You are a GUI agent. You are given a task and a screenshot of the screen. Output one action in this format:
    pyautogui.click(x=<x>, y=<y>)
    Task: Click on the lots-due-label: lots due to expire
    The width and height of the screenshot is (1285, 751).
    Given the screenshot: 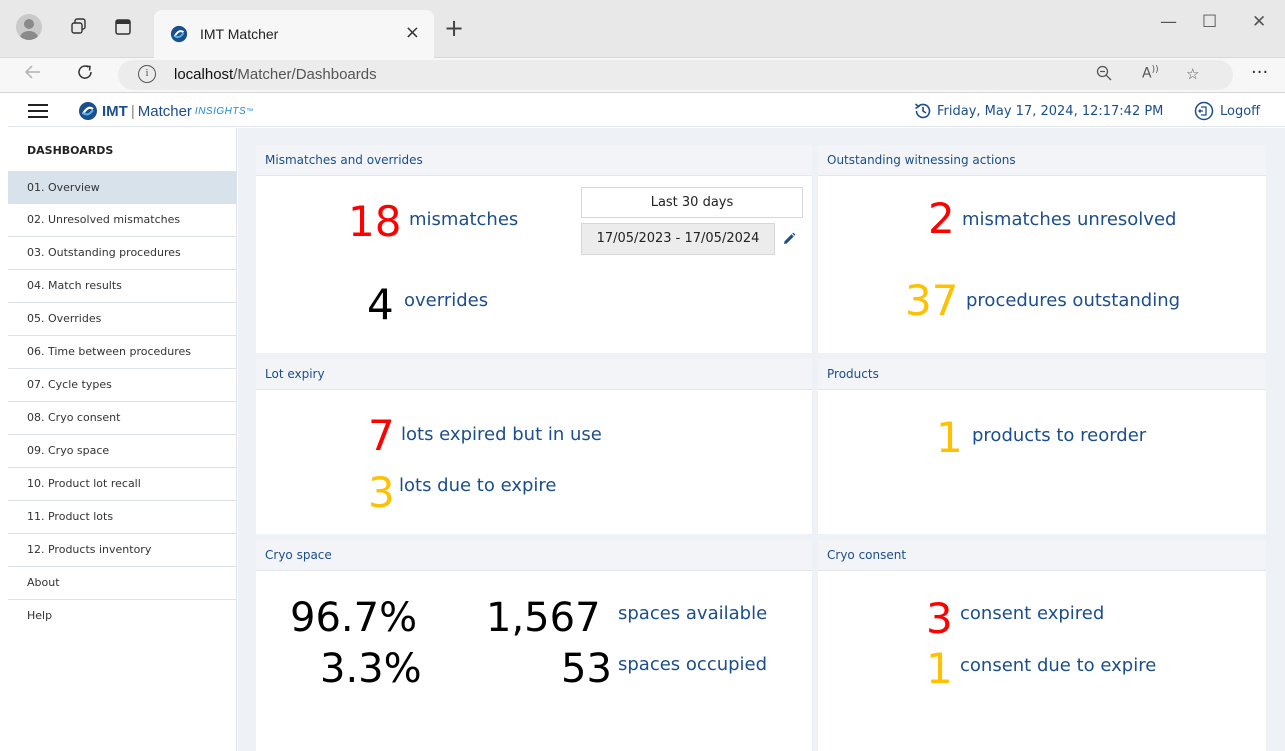 What is the action you would take?
    pyautogui.click(x=478, y=485)
    